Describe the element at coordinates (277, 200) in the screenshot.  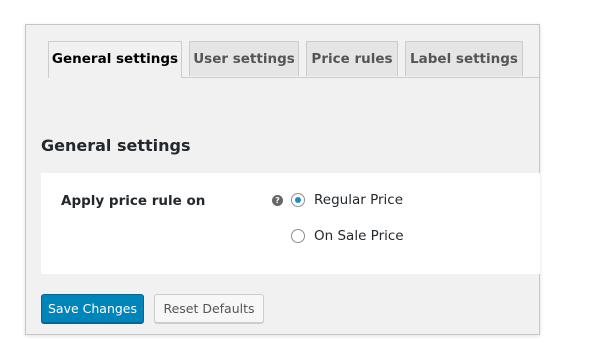
I see `question-mark-icon: ?` at that location.